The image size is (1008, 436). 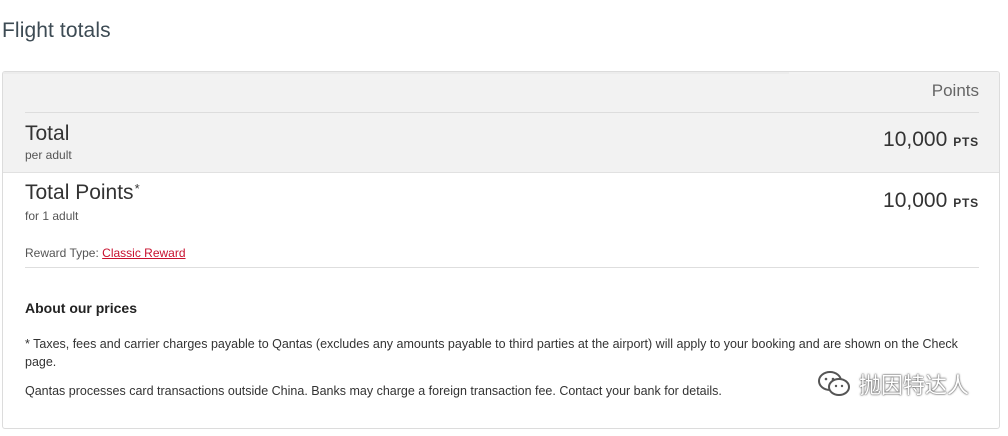 I want to click on watermark-text: 抛因特达人, so click(x=913, y=386).